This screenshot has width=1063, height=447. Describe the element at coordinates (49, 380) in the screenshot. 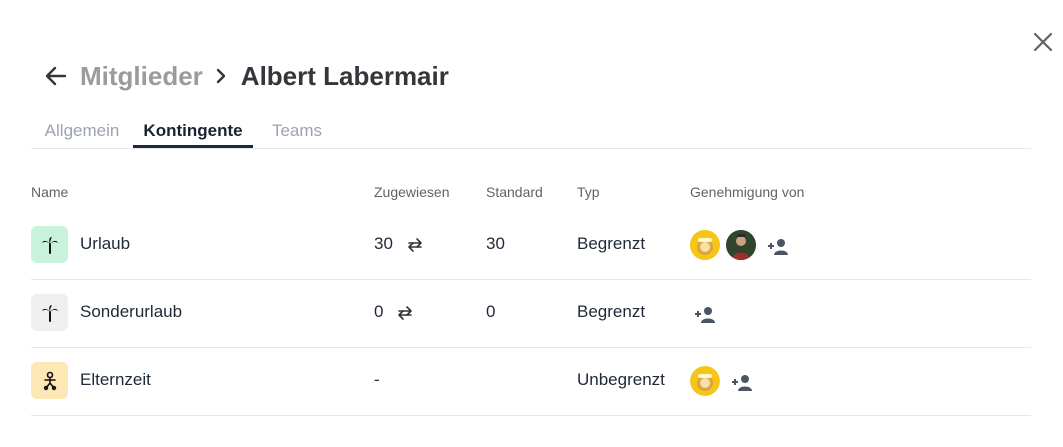

I see `baby-icon` at that location.